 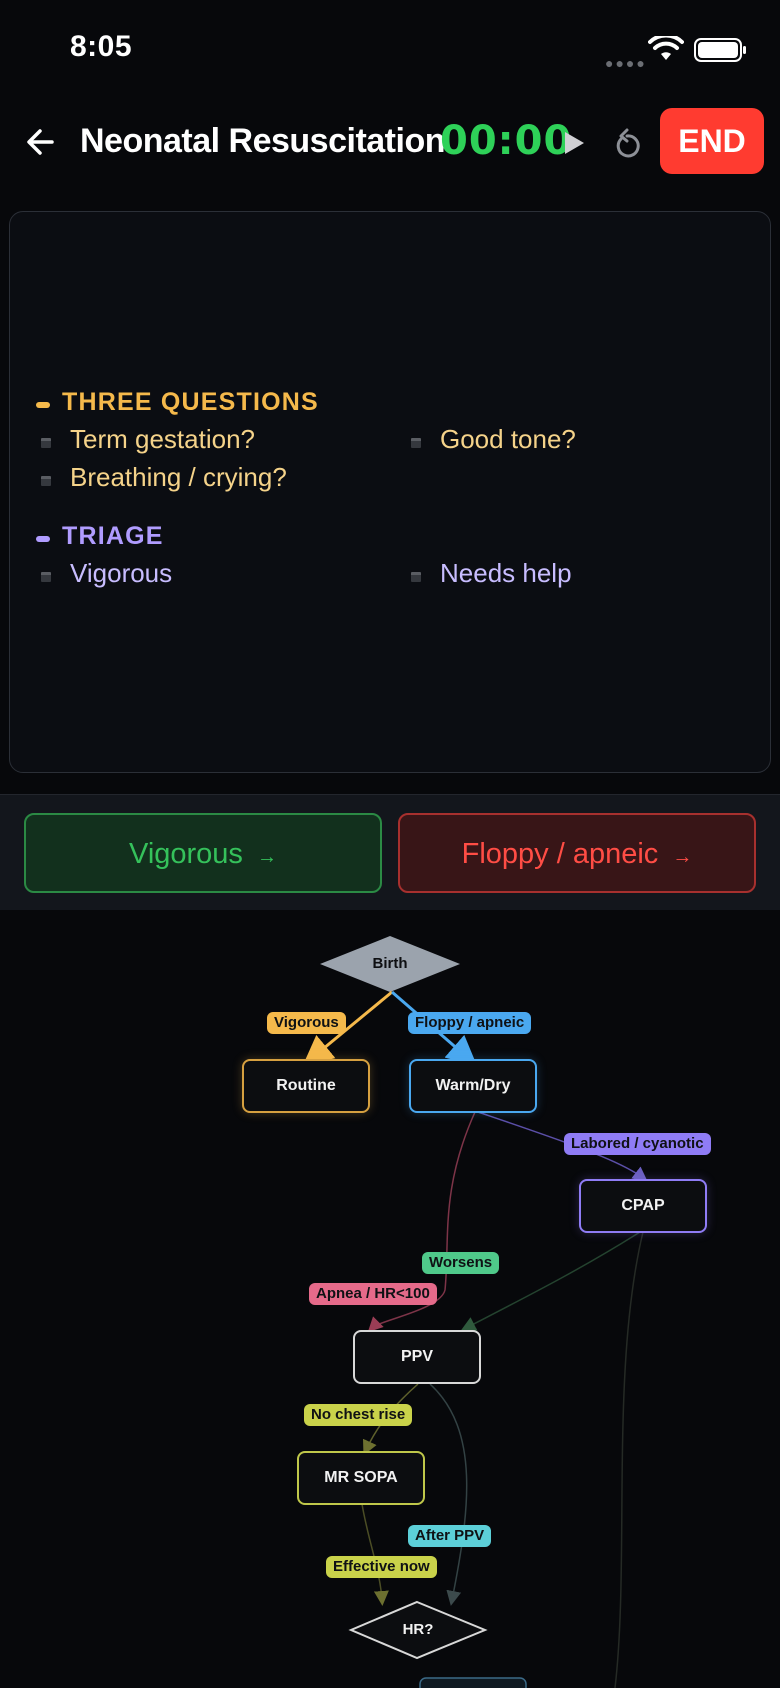 What do you see at coordinates (627, 143) in the screenshot?
I see `reset-icon` at bounding box center [627, 143].